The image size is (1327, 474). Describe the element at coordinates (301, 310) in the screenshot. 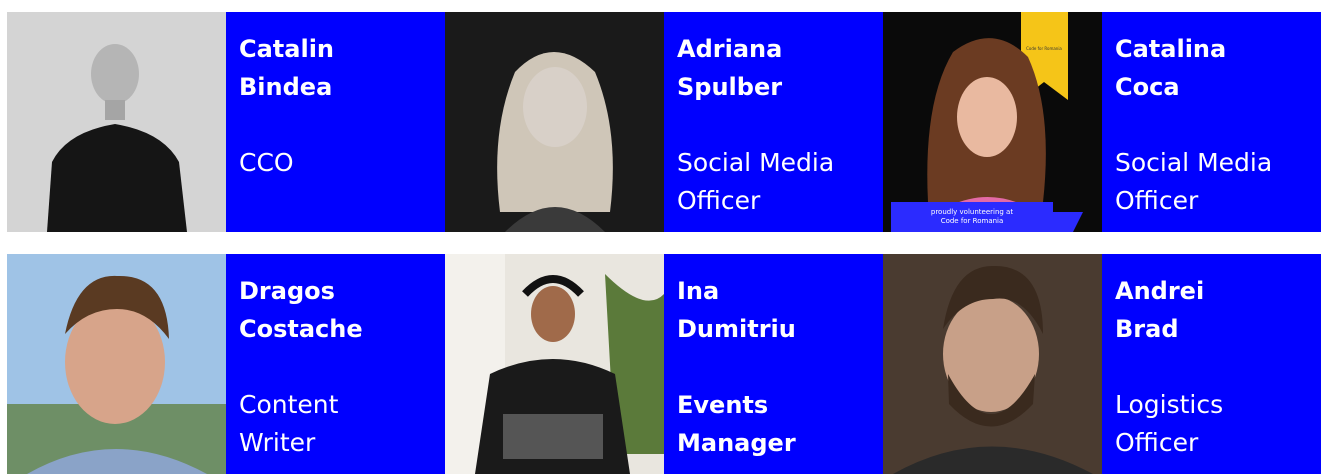

I see `member-name: Dragos Costache` at that location.